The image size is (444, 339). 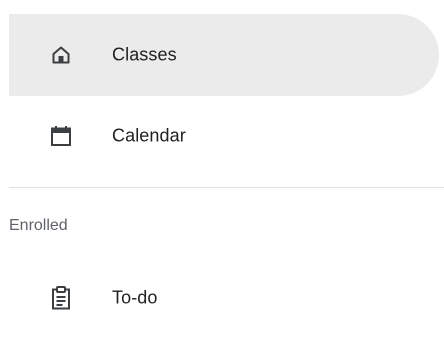 I want to click on section-header-enrolled: Enrolled, so click(x=38, y=225).